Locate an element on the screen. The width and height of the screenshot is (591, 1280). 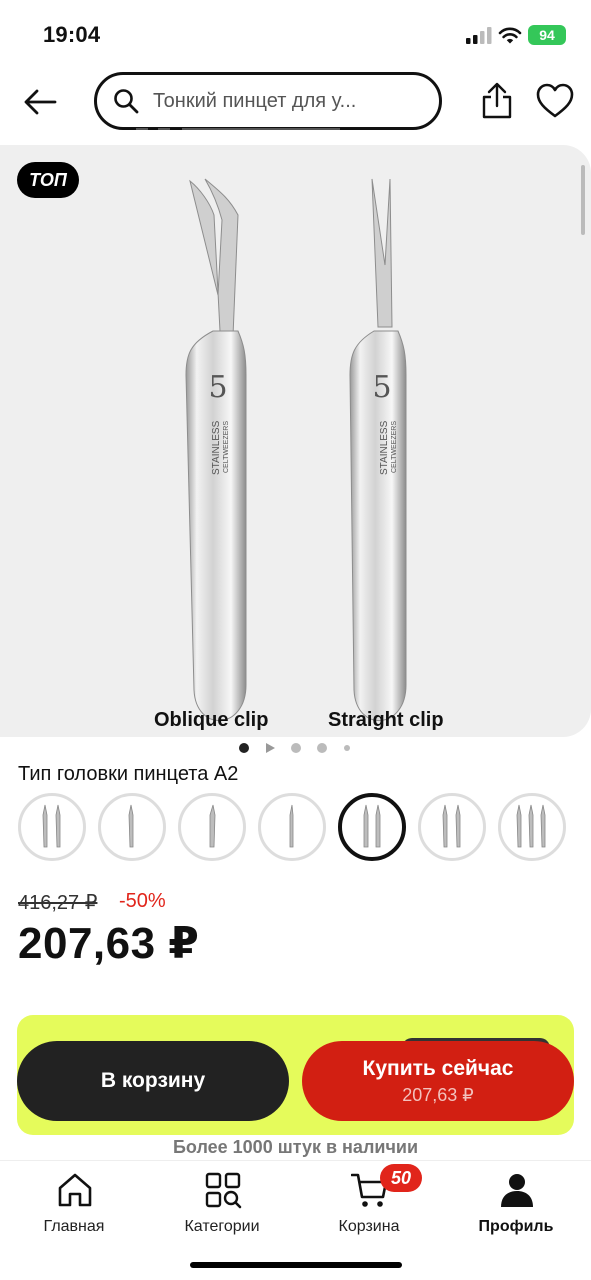
favorite-button is located at coordinates (555, 101).